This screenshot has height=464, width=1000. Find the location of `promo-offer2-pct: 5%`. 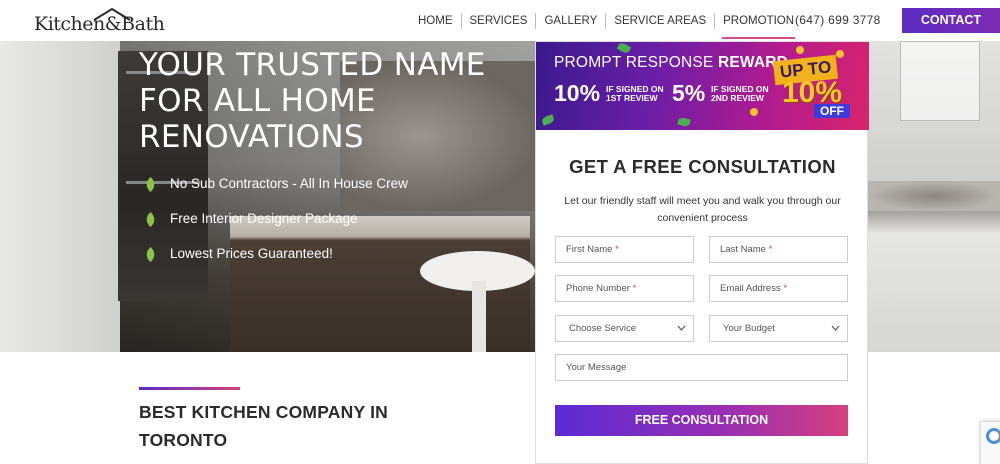

promo-offer2-pct: 5% is located at coordinates (689, 93).